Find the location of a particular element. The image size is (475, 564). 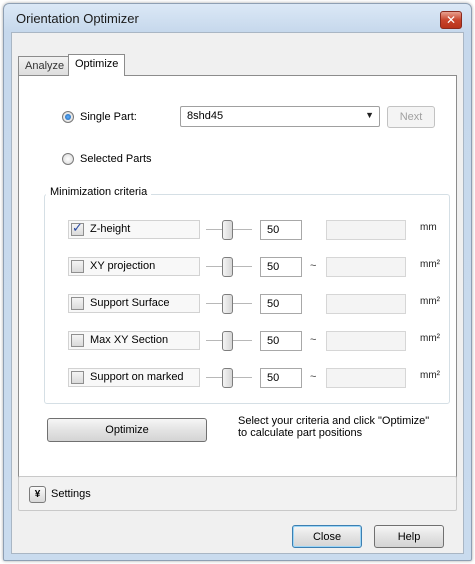

max-xy-section-slider is located at coordinates (229, 341).